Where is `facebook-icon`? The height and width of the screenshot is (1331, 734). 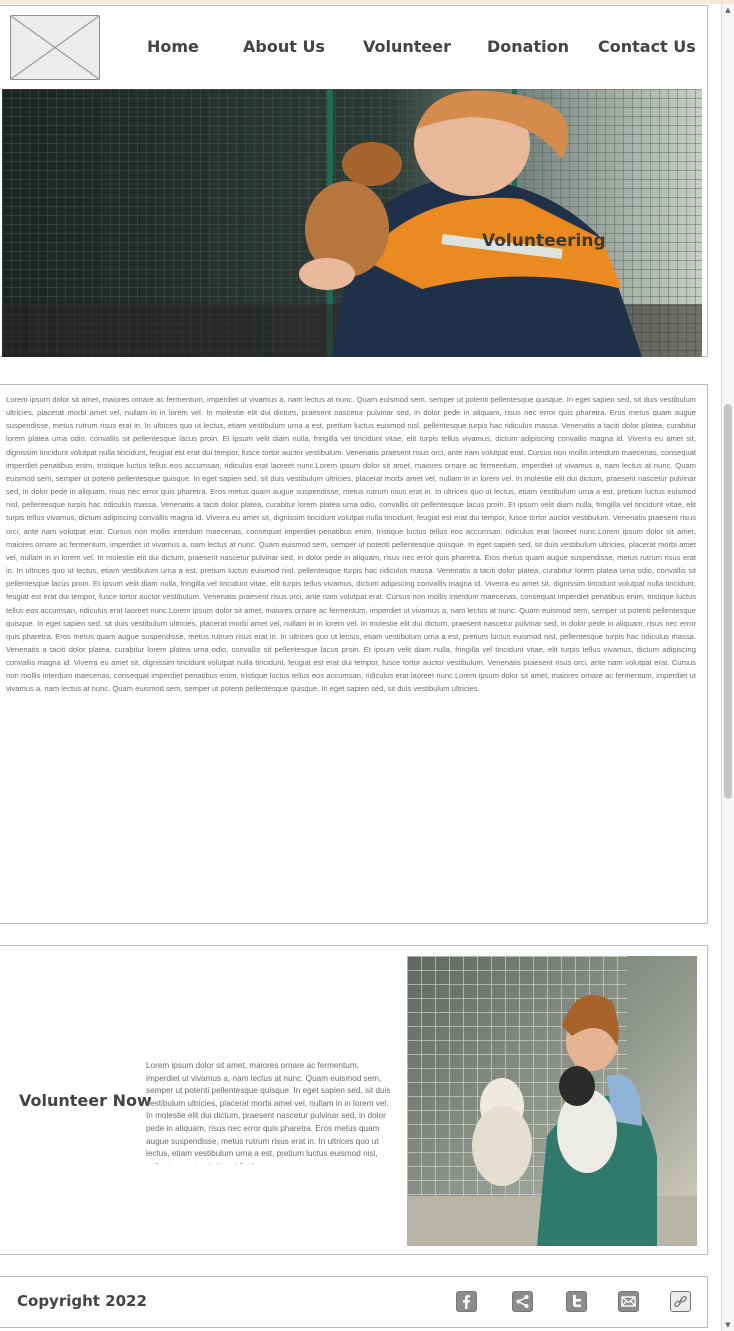
facebook-icon is located at coordinates (466, 1301).